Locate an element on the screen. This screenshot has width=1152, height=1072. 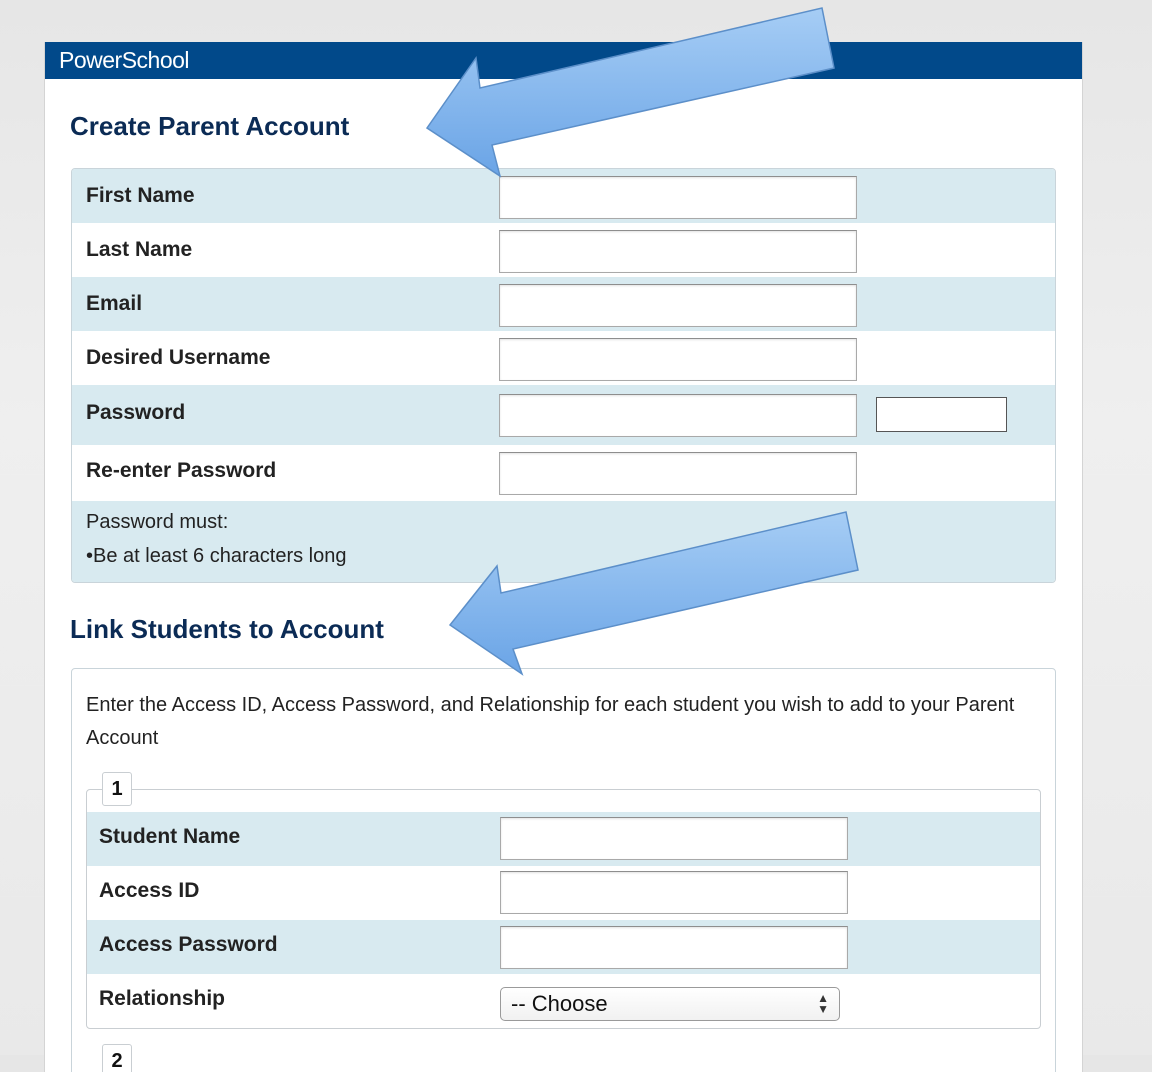
relationship-label: Relationship is located at coordinates (162, 998).